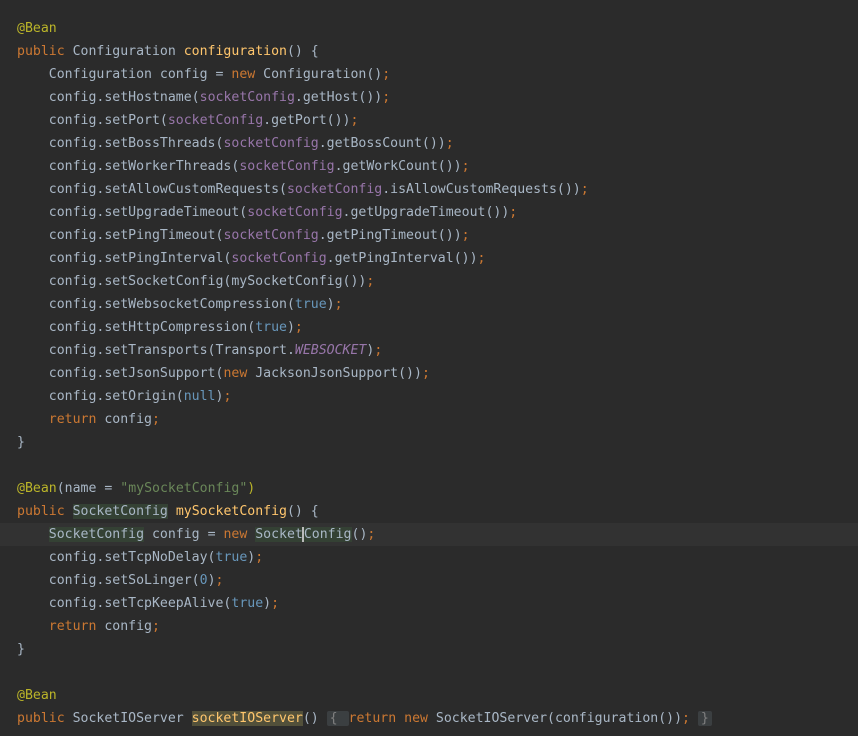  I want to click on code-line: config.setOrigin(null);, so click(429, 396).